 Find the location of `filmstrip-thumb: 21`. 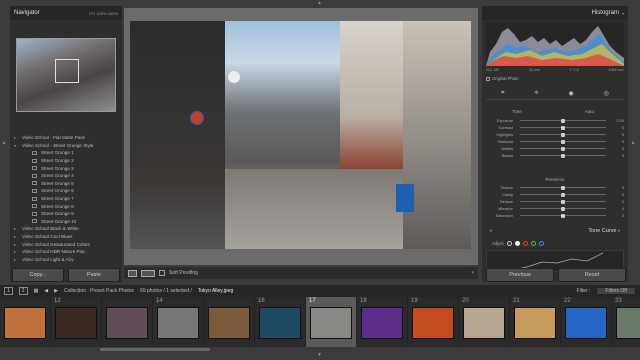

filmstrip-thumb: 21 is located at coordinates (535, 322).